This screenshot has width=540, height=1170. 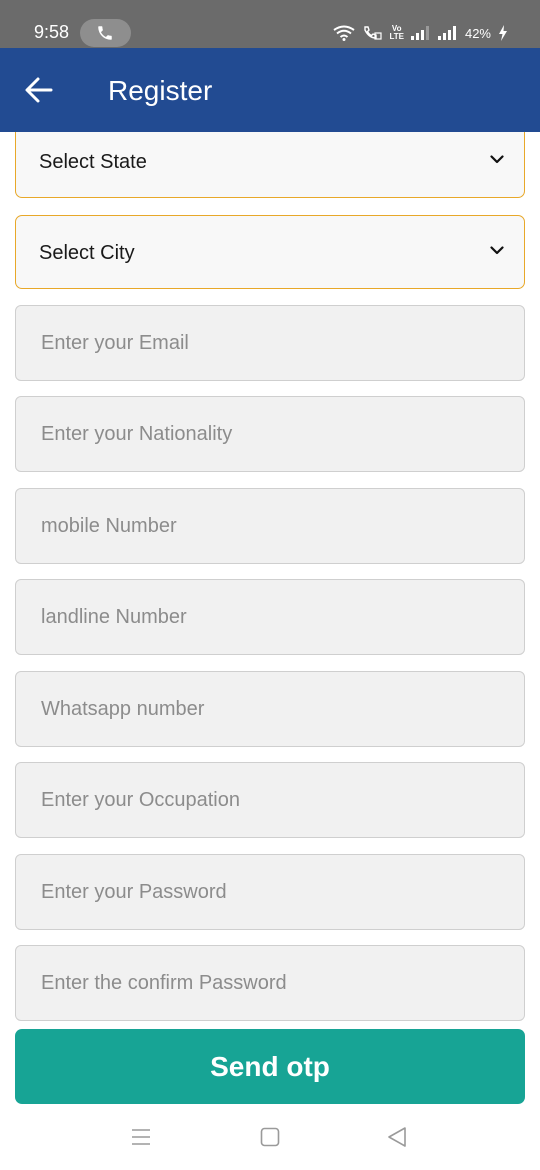 I want to click on occupation-field, so click(x=270, y=800).